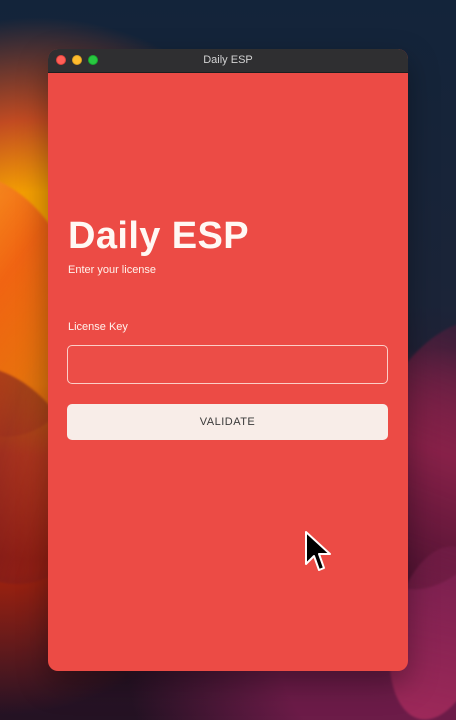 The image size is (456, 720). Describe the element at coordinates (227, 422) in the screenshot. I see `validate-button: VALIDATE` at that location.